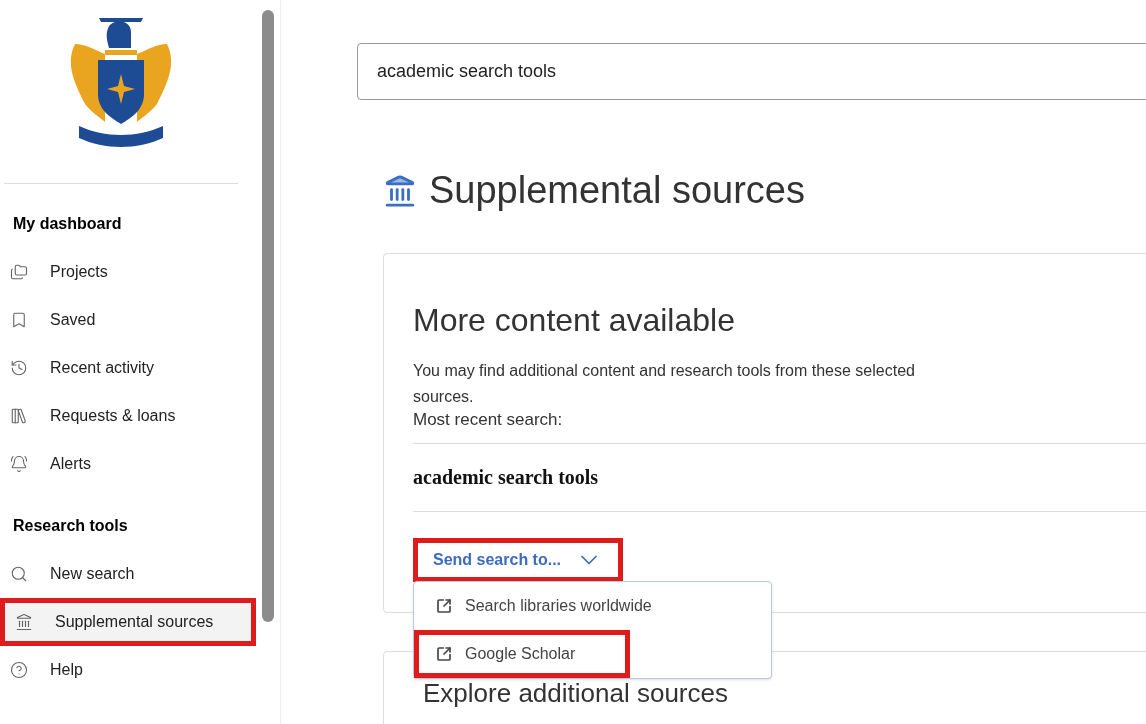 The image size is (1146, 724). Describe the element at coordinates (268, 316) in the screenshot. I see `scrollbar-thumb` at that location.